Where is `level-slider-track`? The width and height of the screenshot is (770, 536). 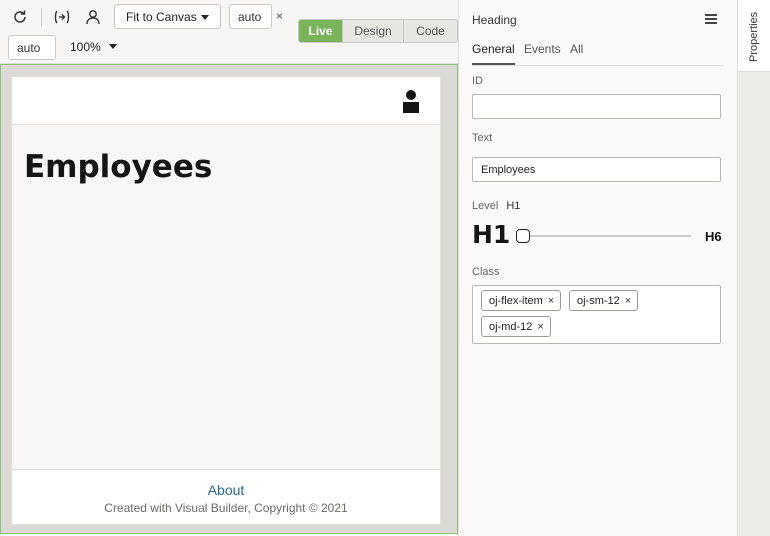 level-slider-track is located at coordinates (608, 236).